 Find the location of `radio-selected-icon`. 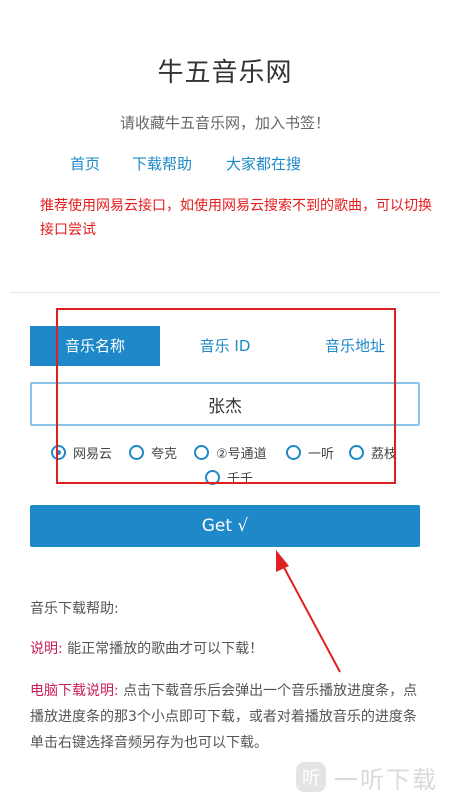

radio-selected-icon is located at coordinates (58, 452).